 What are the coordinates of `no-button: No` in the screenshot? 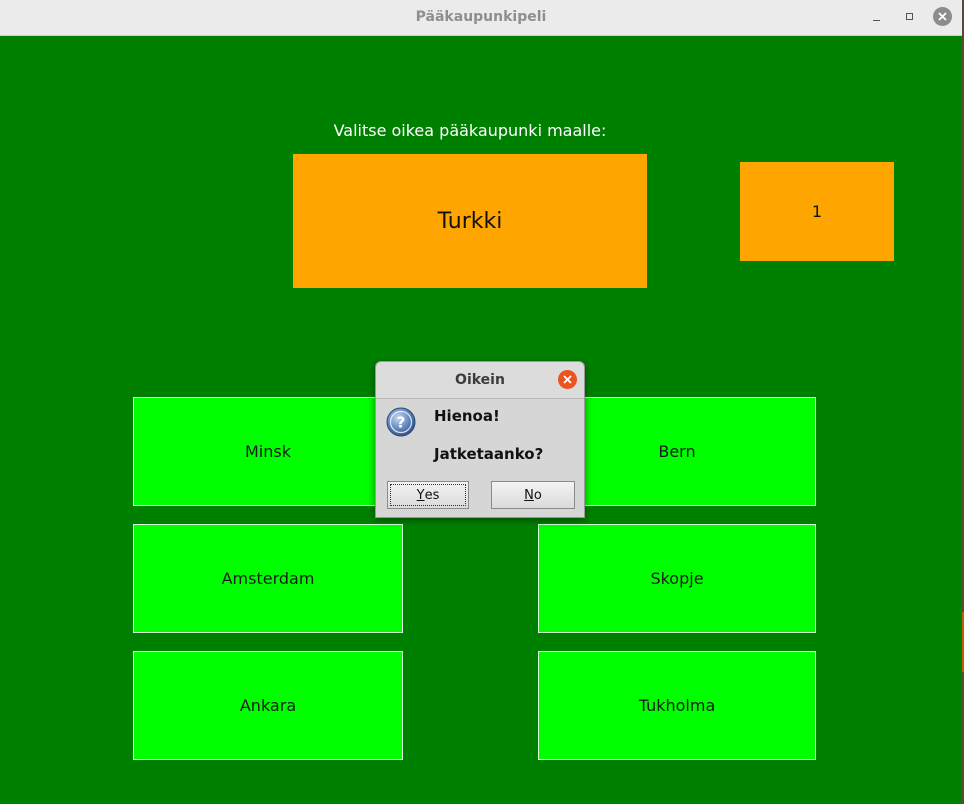 It's located at (533, 495).